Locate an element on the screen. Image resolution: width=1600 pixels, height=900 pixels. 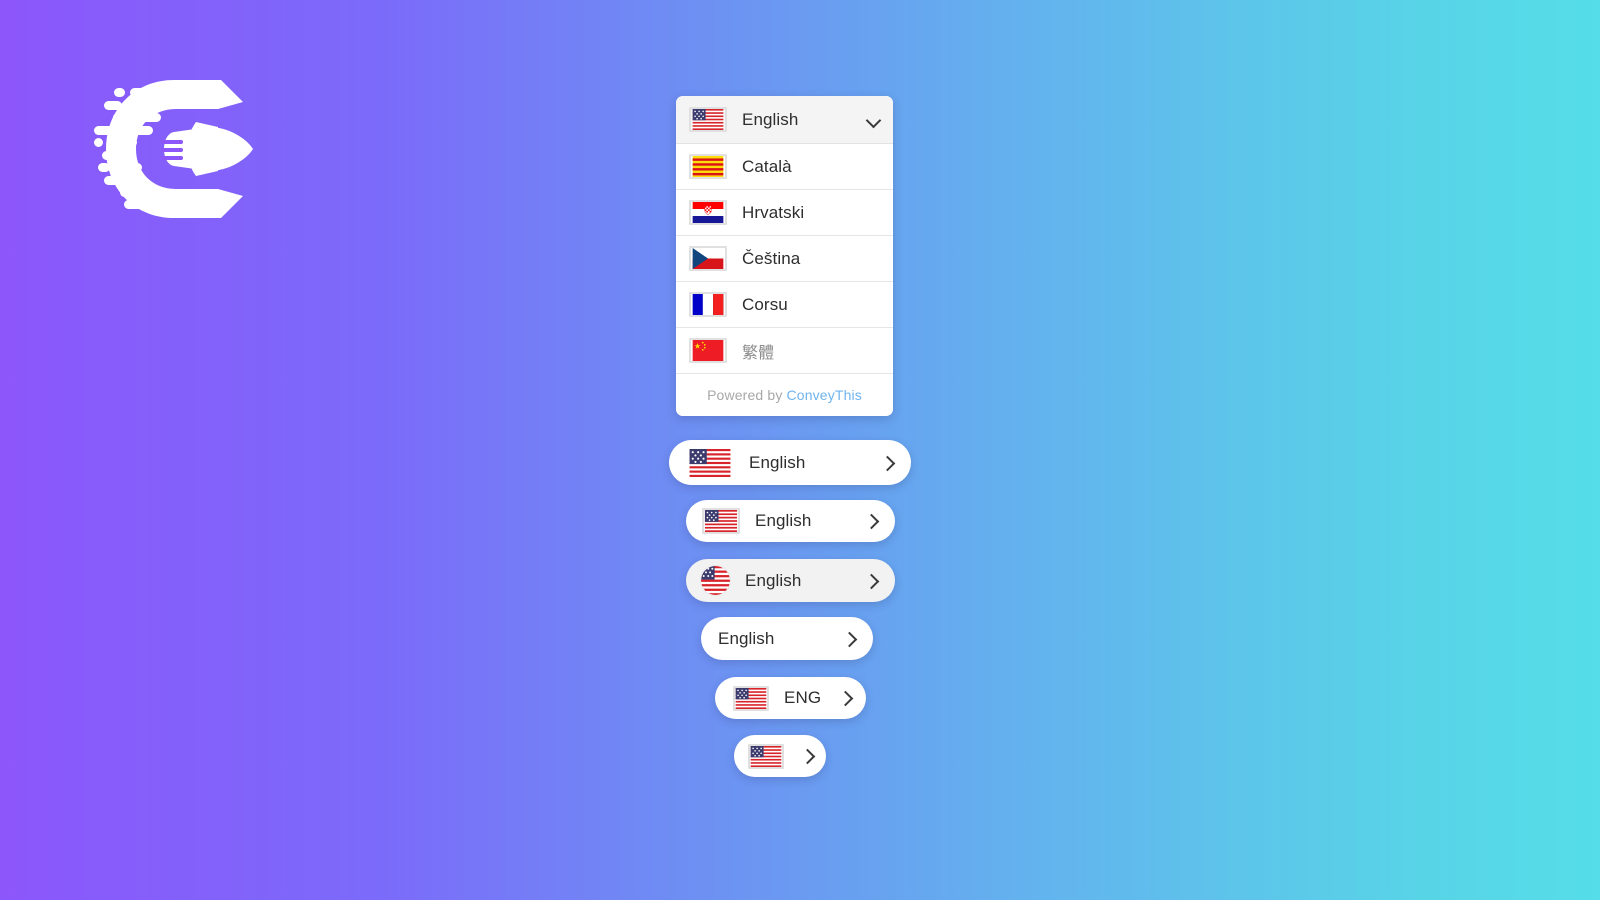
dropdown-option-cestina: Čeština is located at coordinates (784, 259).